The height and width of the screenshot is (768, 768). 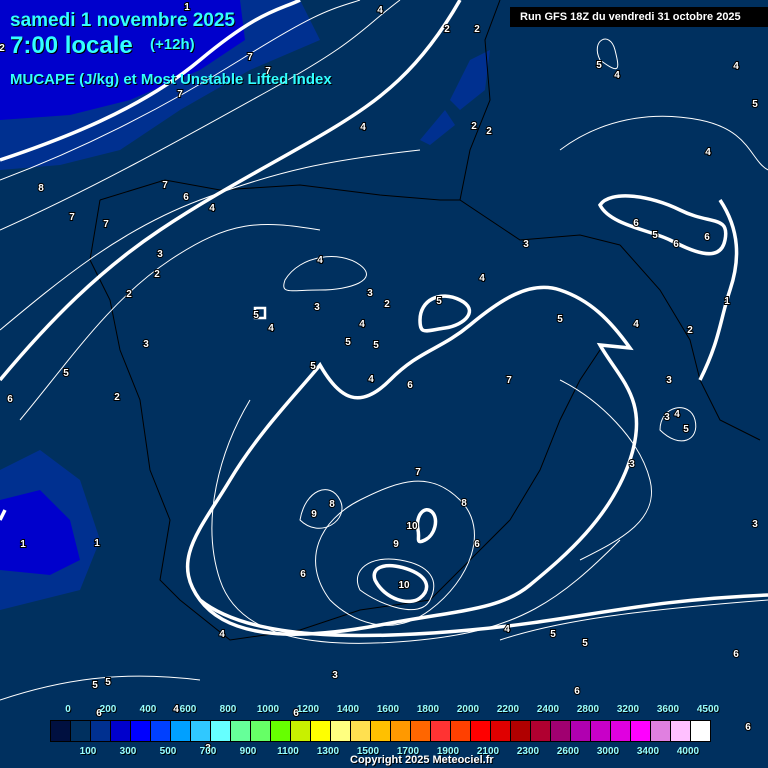 I want to click on lifted-index-label: 9, so click(x=396, y=544).